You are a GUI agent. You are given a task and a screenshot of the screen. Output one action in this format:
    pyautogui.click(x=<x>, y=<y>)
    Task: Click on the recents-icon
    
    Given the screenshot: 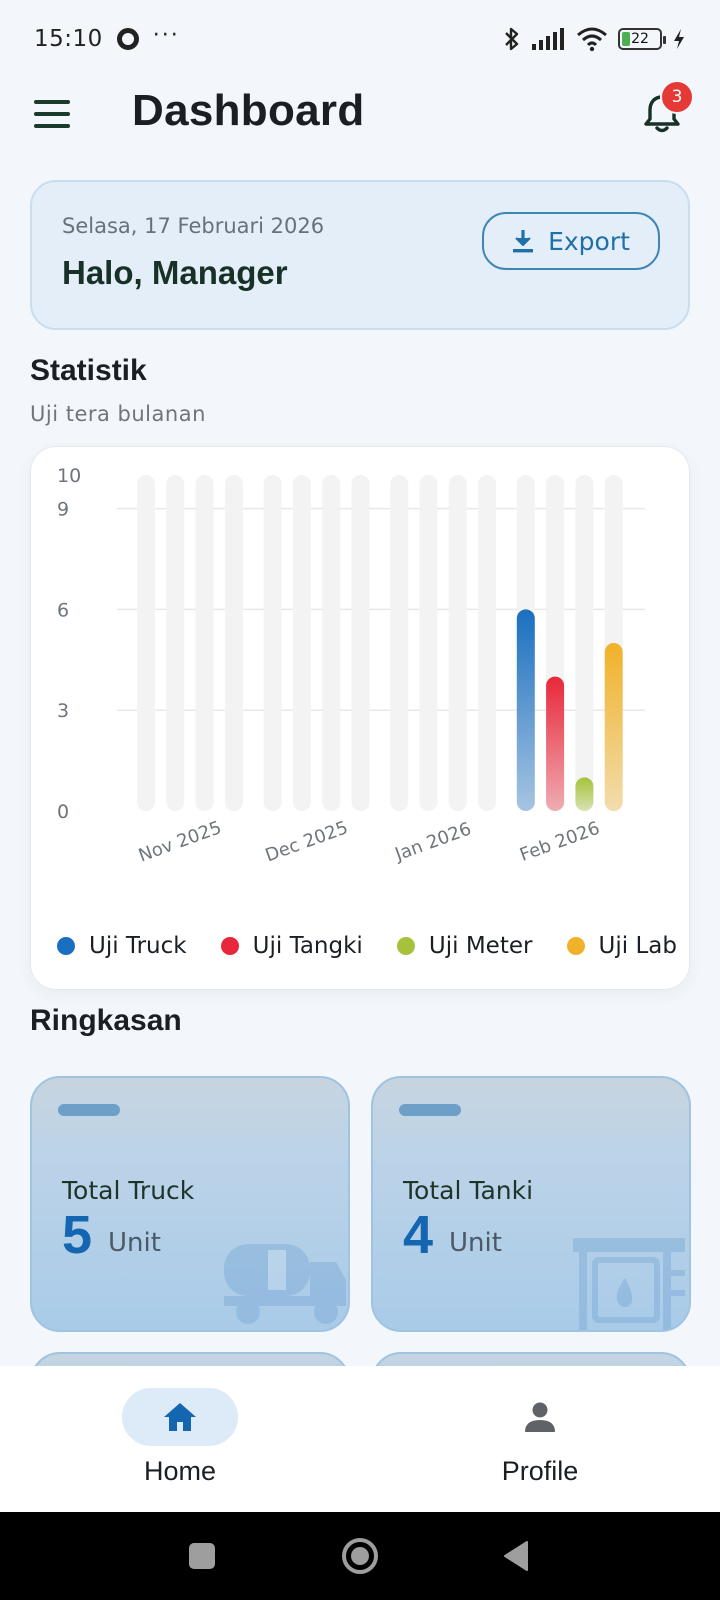 What is the action you would take?
    pyautogui.click(x=202, y=1556)
    